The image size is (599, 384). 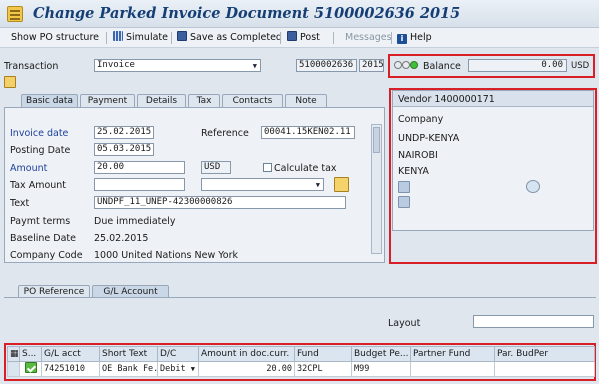 What do you see at coordinates (267, 167) in the screenshot?
I see `calculate-tax-checkbox` at bounding box center [267, 167].